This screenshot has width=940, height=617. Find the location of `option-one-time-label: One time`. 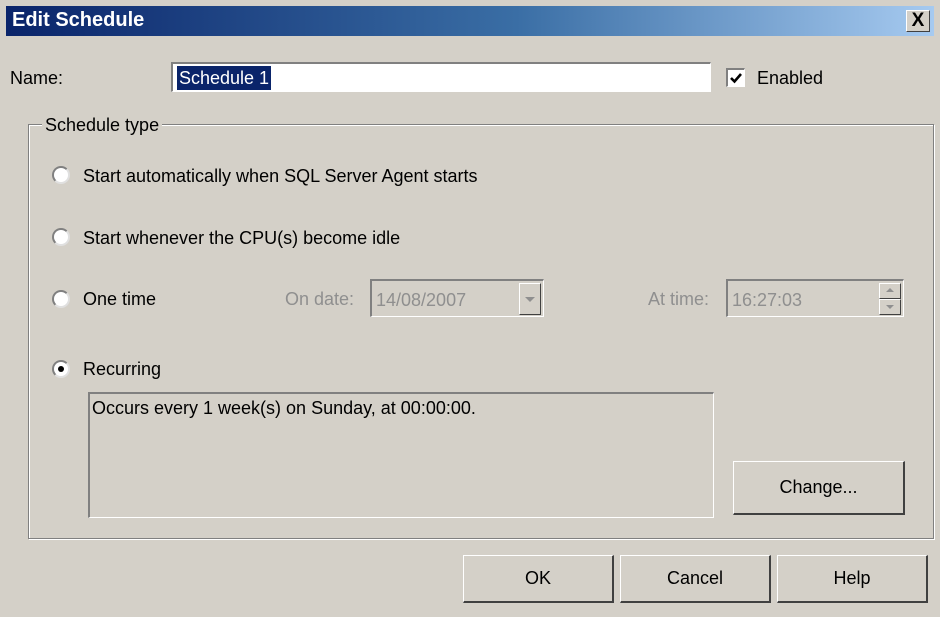

option-one-time-label: One time is located at coordinates (120, 299).